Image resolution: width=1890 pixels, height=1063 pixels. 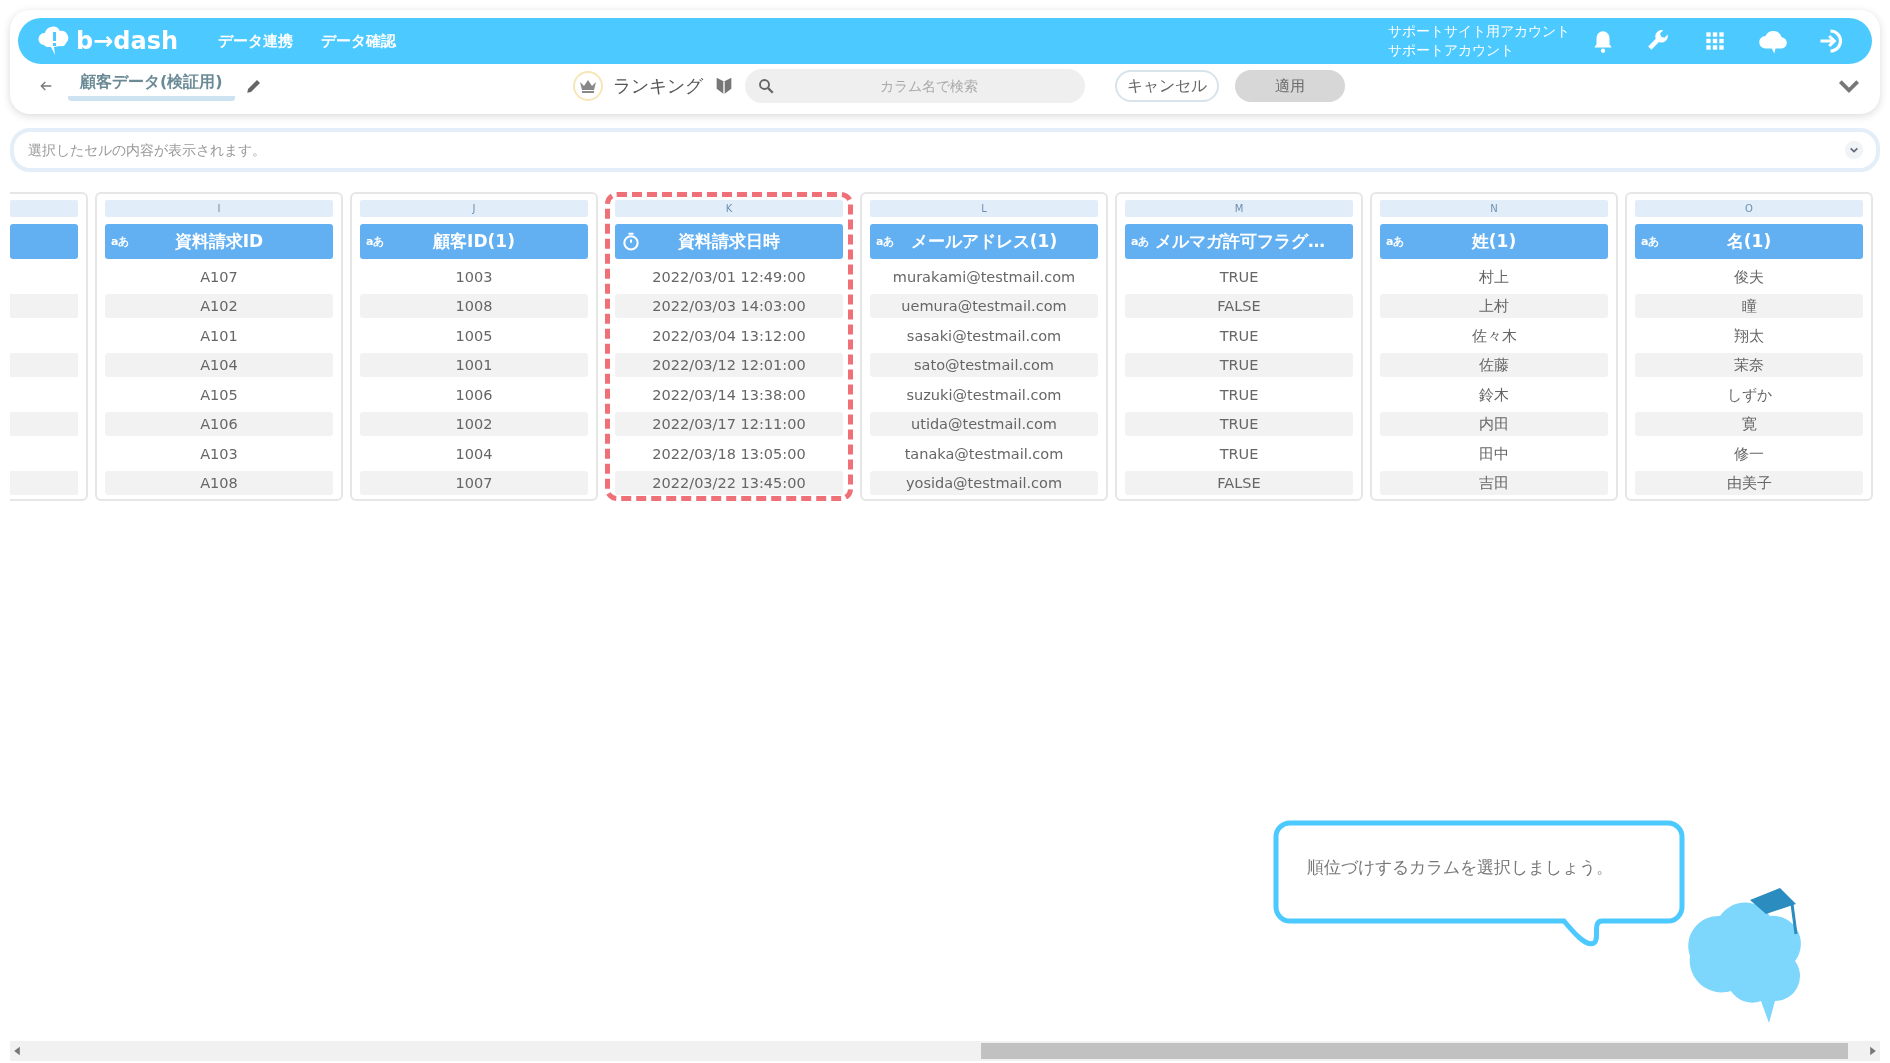 What do you see at coordinates (219, 276) in the screenshot?
I see `table-cell: A107` at bounding box center [219, 276].